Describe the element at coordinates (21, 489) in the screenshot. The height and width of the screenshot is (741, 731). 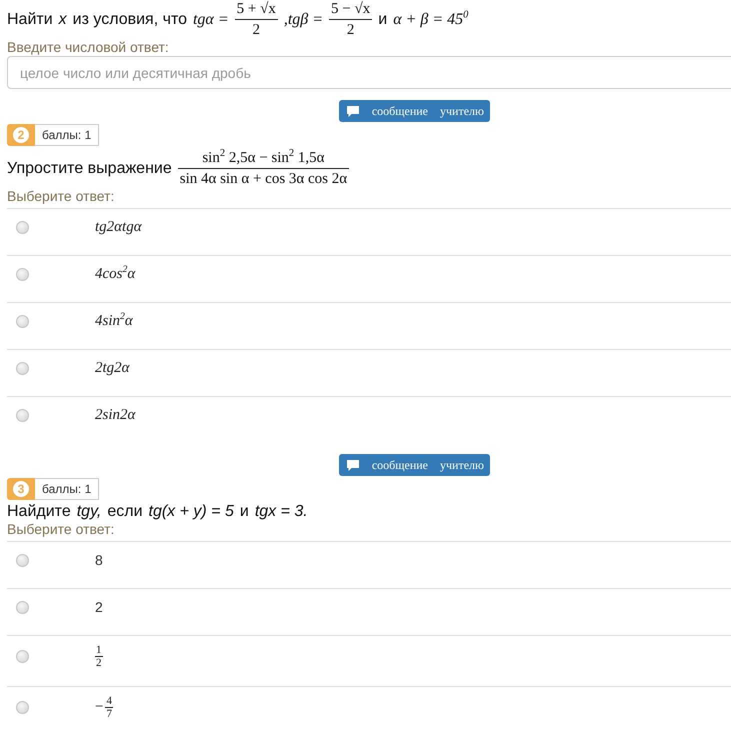
I see `question-number-badge: 3` at that location.